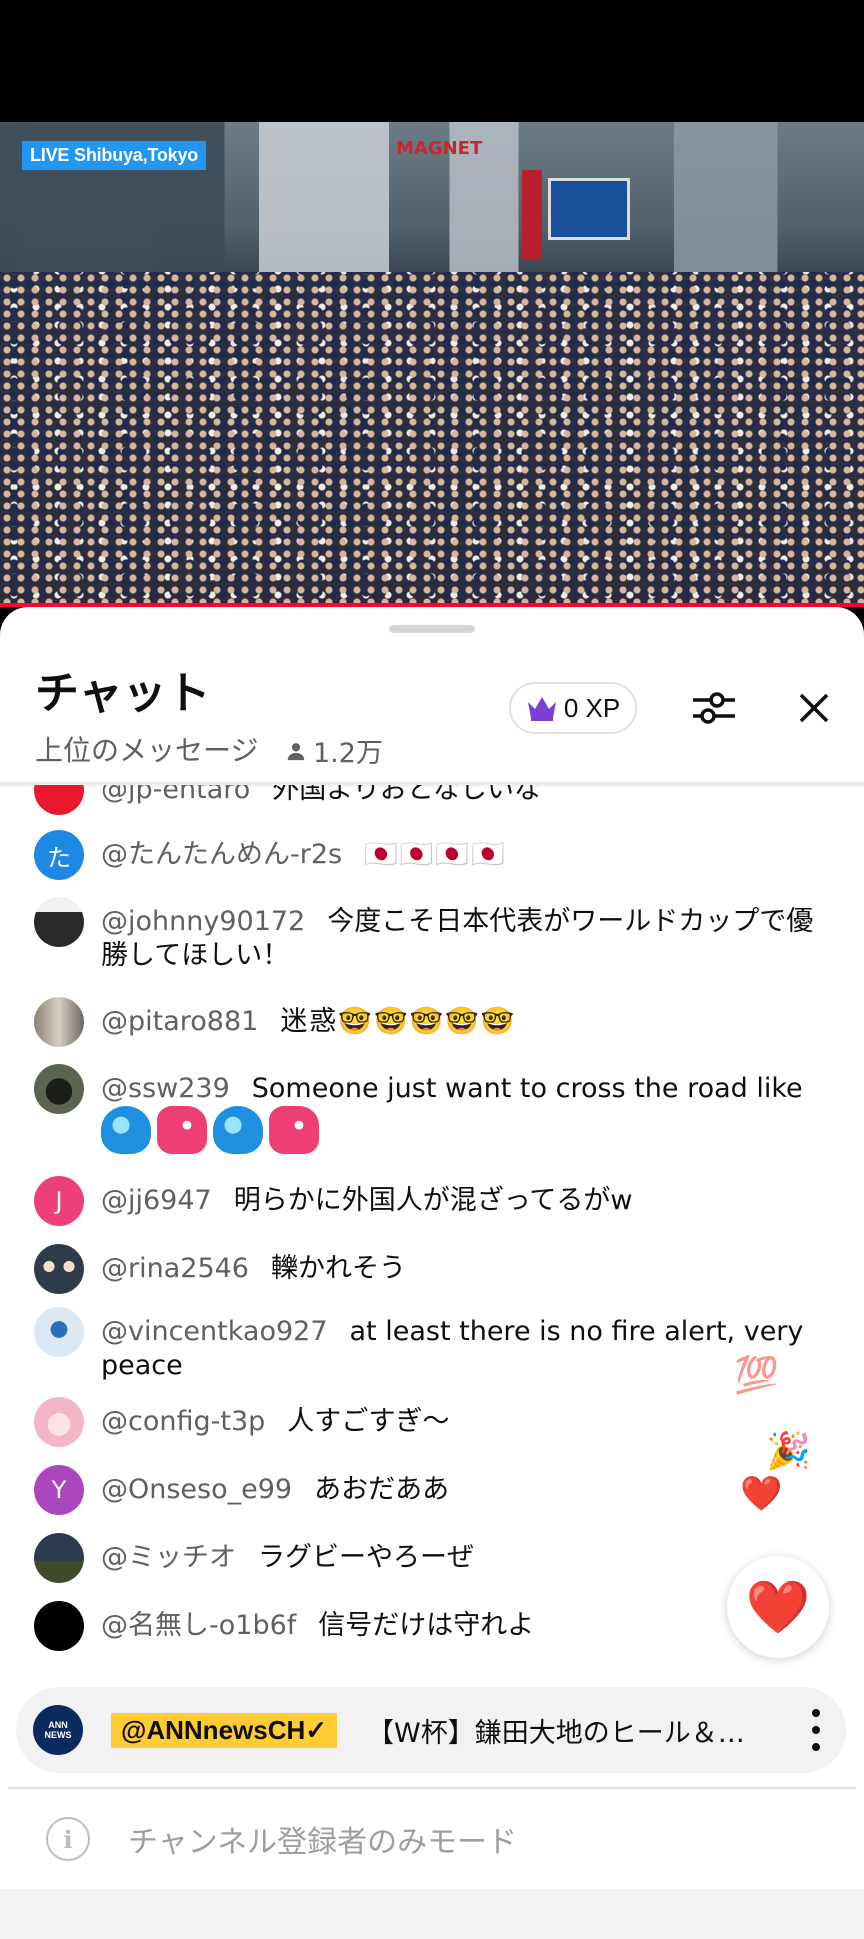 This screenshot has height=1939, width=864. Describe the element at coordinates (435, 854) in the screenshot. I see `message-text: 🇯🇵🇯🇵🇯🇵🇯🇵` at that location.